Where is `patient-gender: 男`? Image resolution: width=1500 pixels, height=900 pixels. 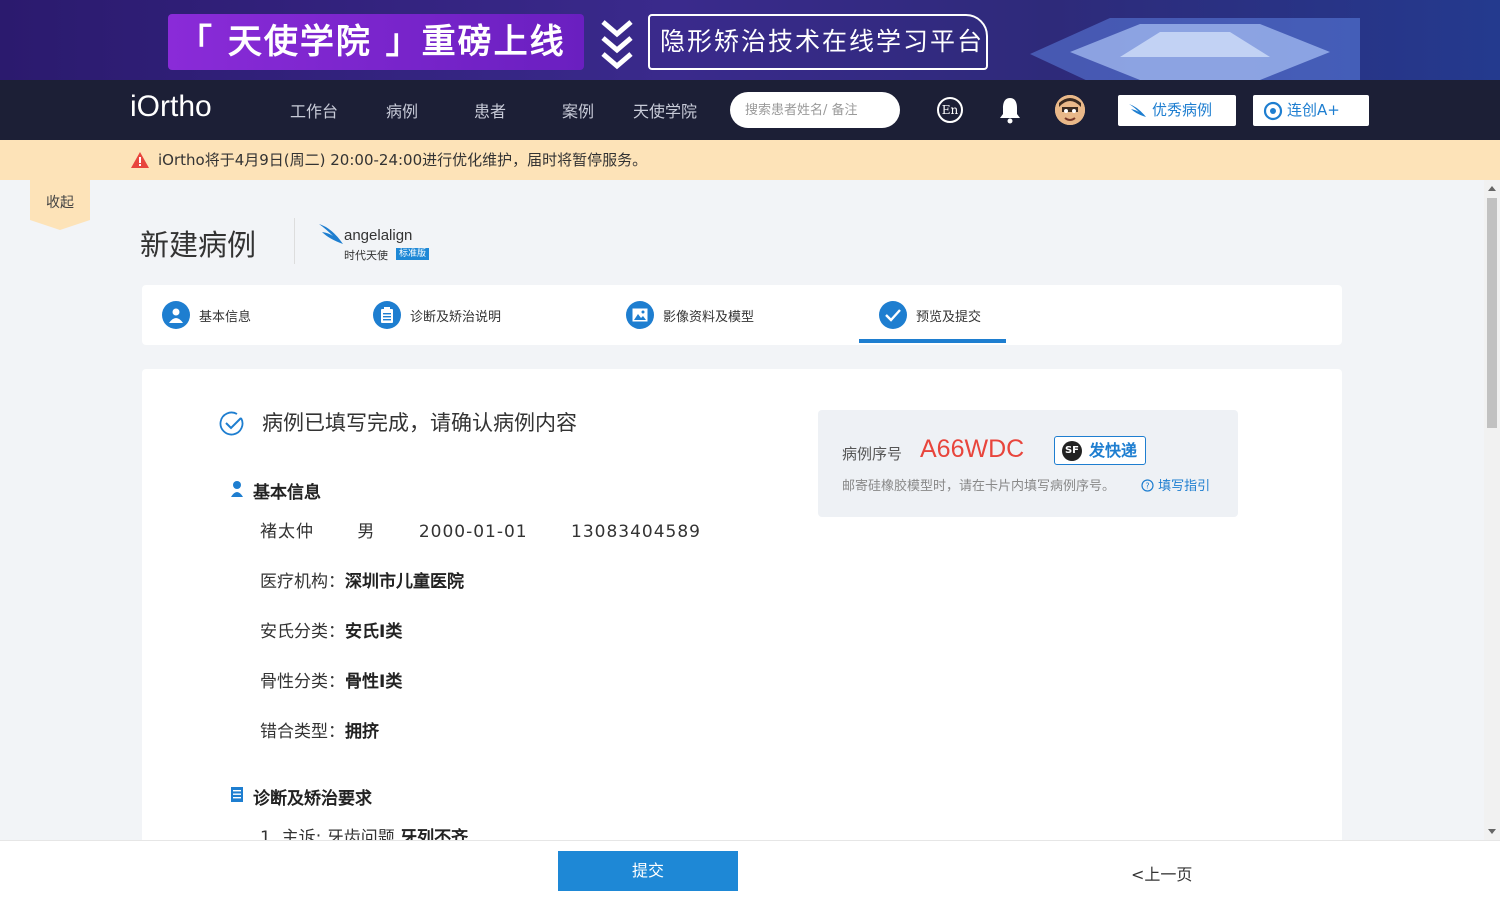
patient-gender: 男 is located at coordinates (366, 532).